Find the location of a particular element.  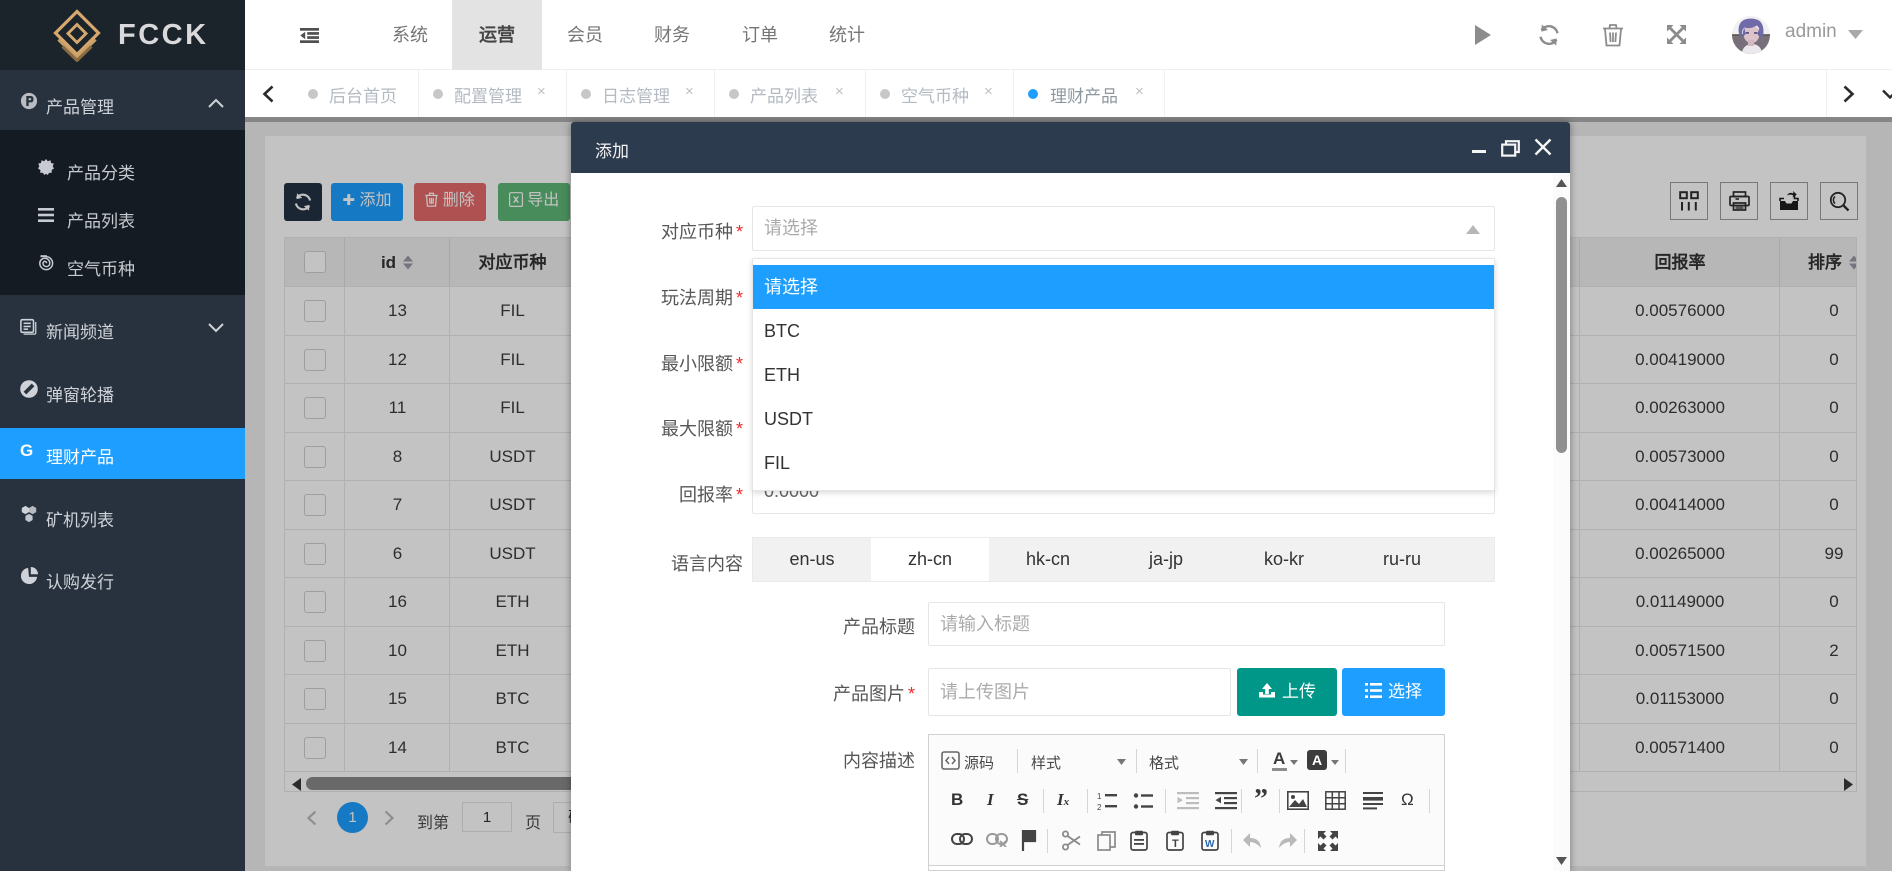

svg-text: 2 is located at coordinates (1099, 807).